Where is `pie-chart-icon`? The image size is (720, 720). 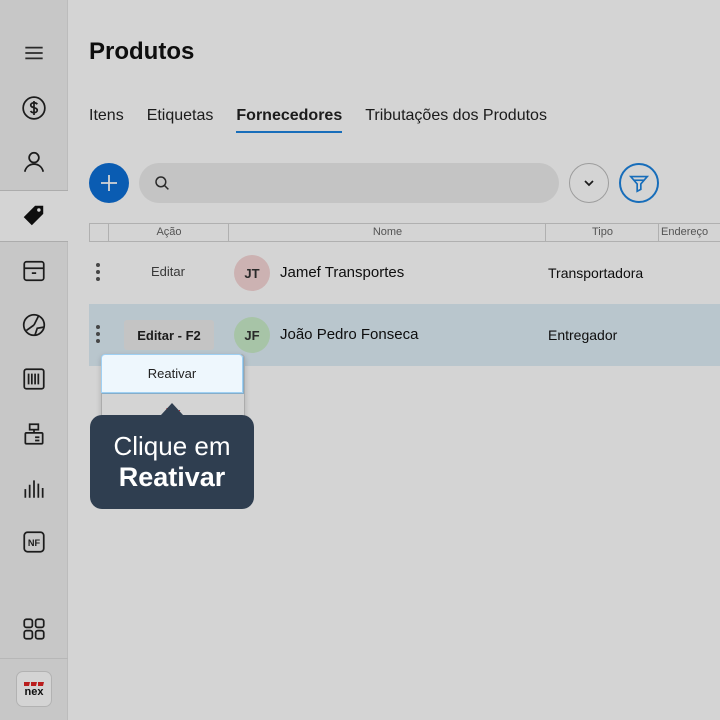 pie-chart-icon is located at coordinates (34, 325).